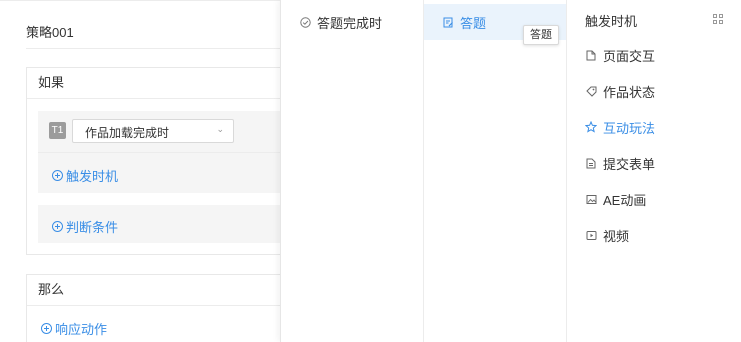  What do you see at coordinates (81, 329) in the screenshot?
I see `add-action-label: 响应动作` at bounding box center [81, 329].